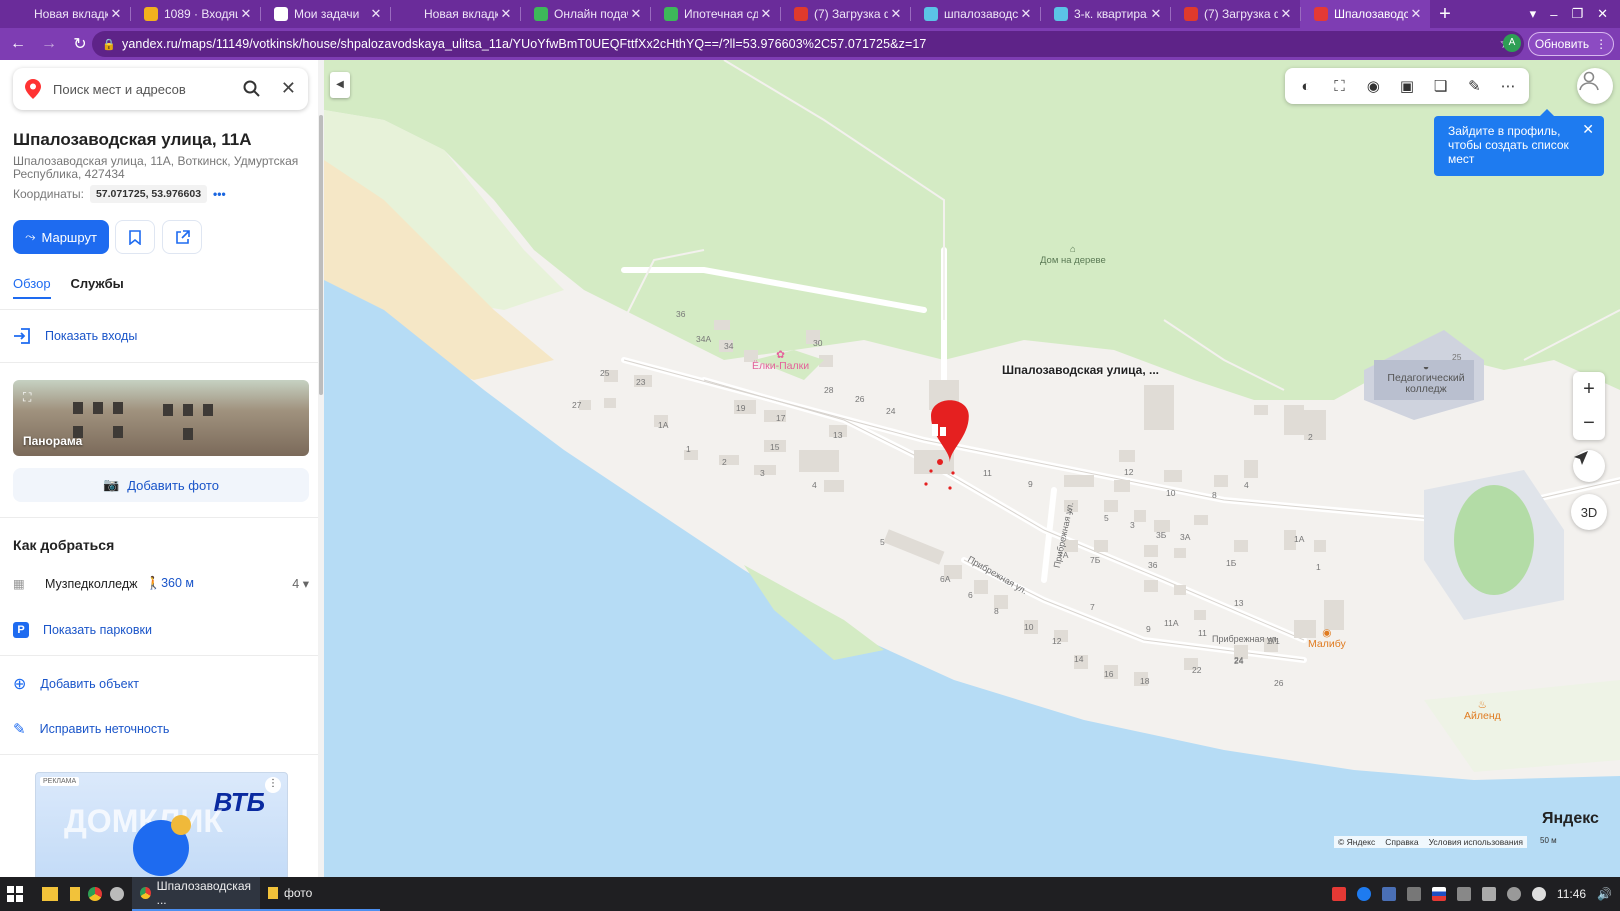  I want to click on house-number: 1, so click(1318, 567).